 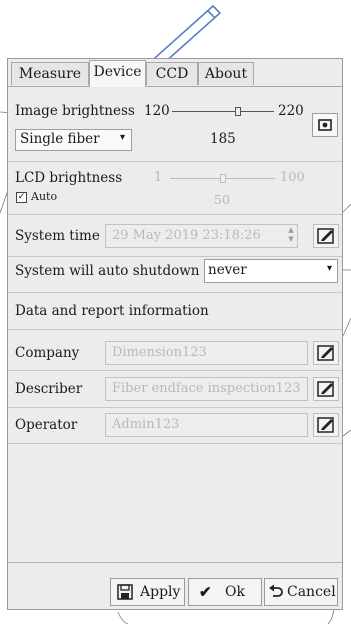 What do you see at coordinates (44, 196) in the screenshot?
I see `auto-label: Auto` at bounding box center [44, 196].